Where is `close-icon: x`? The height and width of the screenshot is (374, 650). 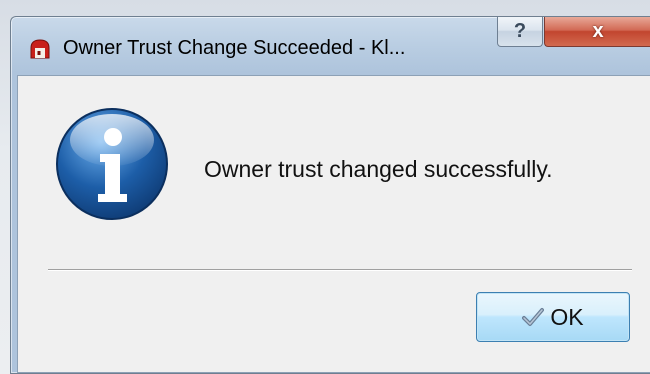 close-icon: x is located at coordinates (598, 31).